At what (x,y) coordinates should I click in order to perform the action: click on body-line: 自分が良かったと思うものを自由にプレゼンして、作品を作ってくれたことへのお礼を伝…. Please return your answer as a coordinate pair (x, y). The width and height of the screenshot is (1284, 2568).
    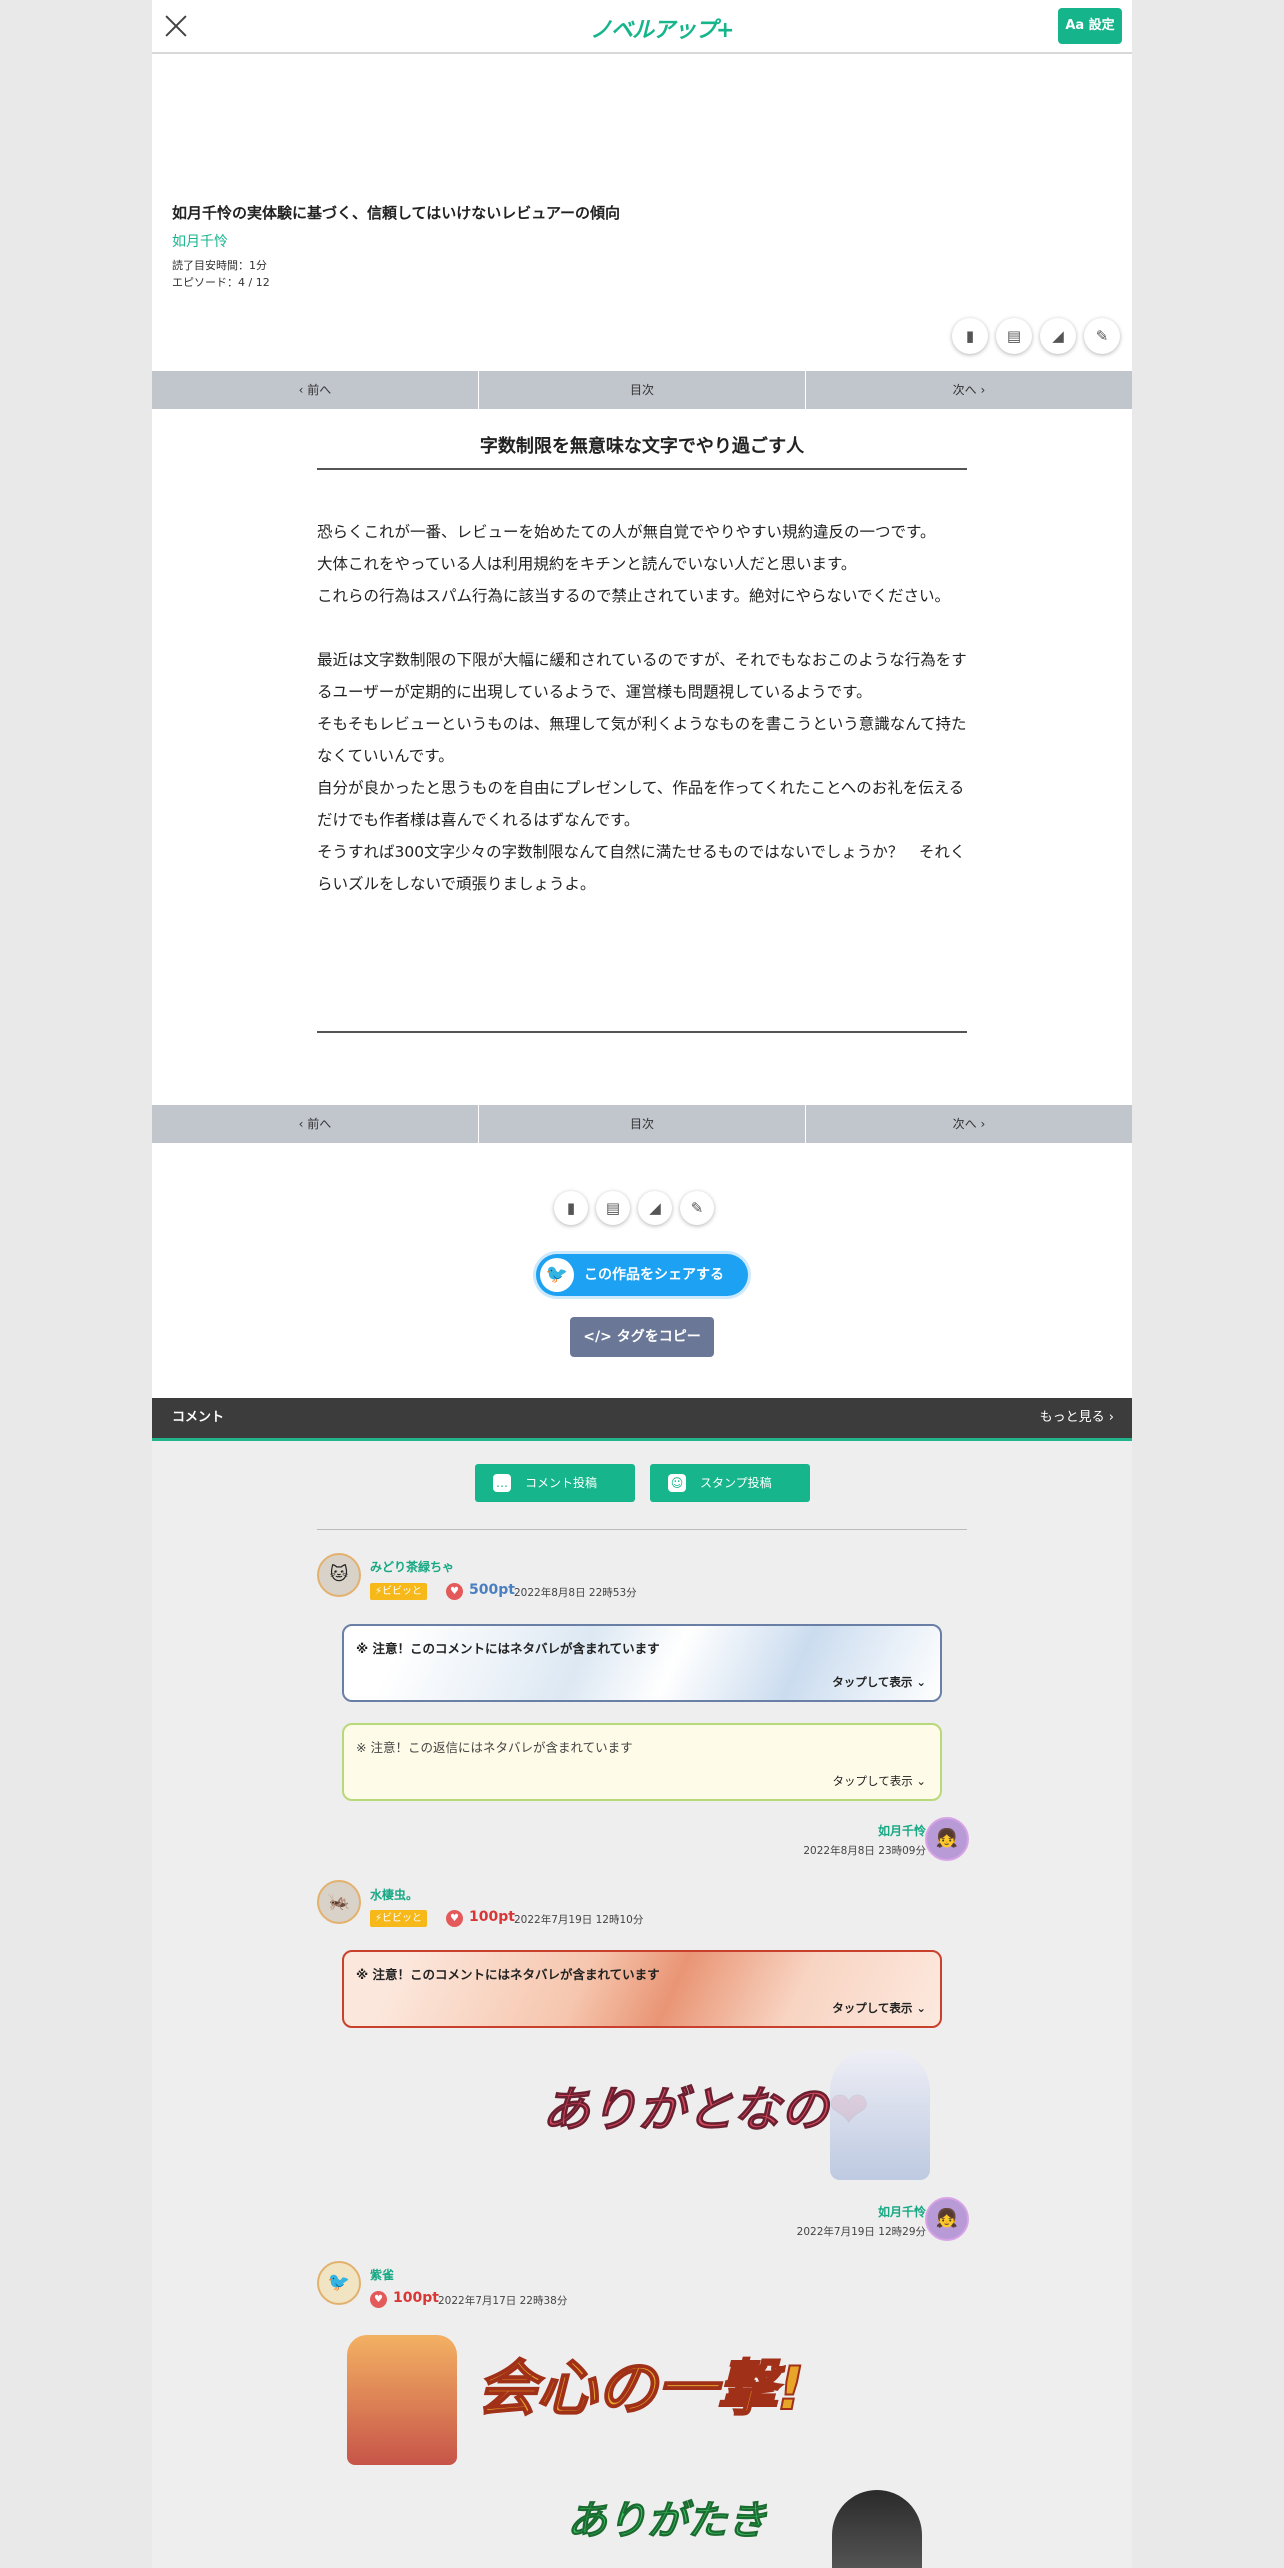
    Looking at the image, I should click on (641, 804).